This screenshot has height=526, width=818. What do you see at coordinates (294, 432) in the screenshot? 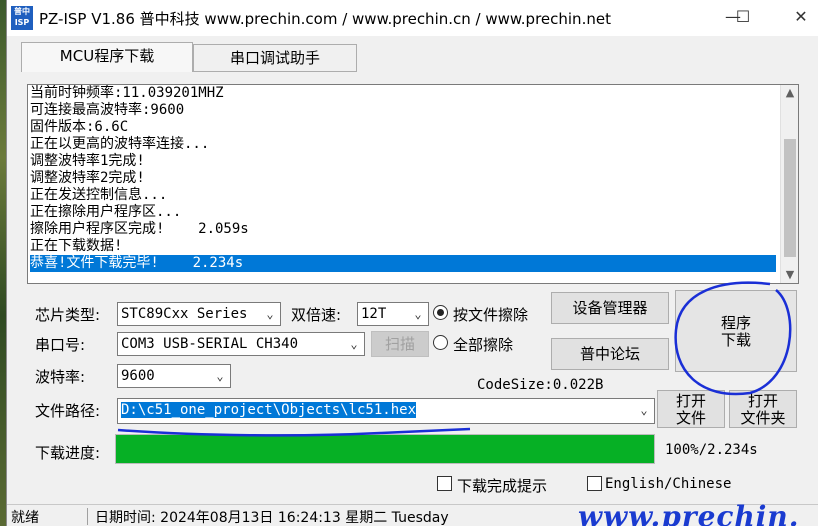
I see `annotation-underline` at bounding box center [294, 432].